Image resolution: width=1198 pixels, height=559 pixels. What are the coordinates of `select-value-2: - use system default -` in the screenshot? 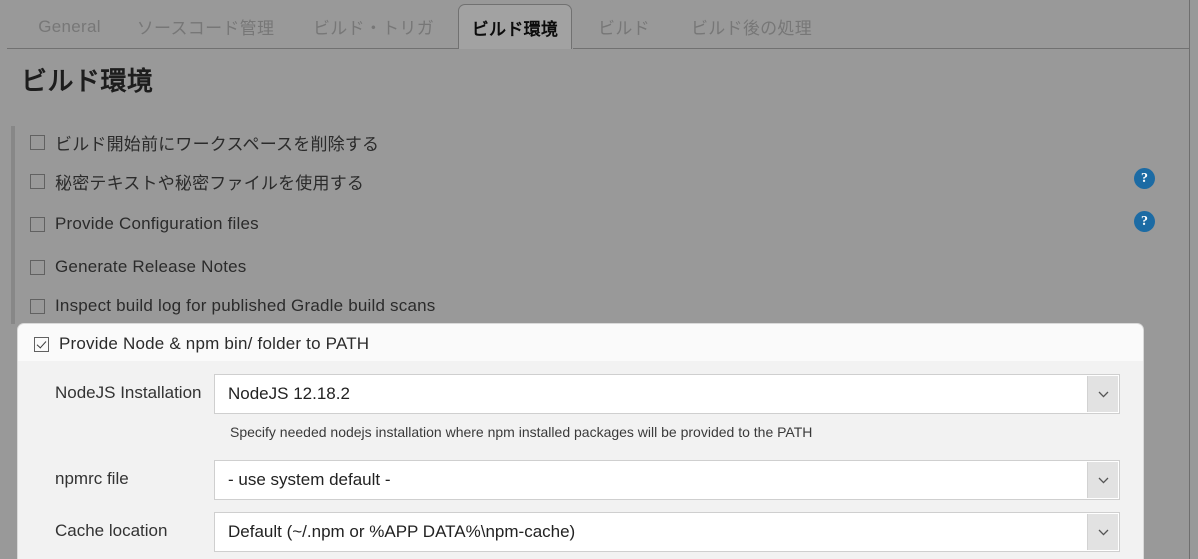 It's located at (309, 479).